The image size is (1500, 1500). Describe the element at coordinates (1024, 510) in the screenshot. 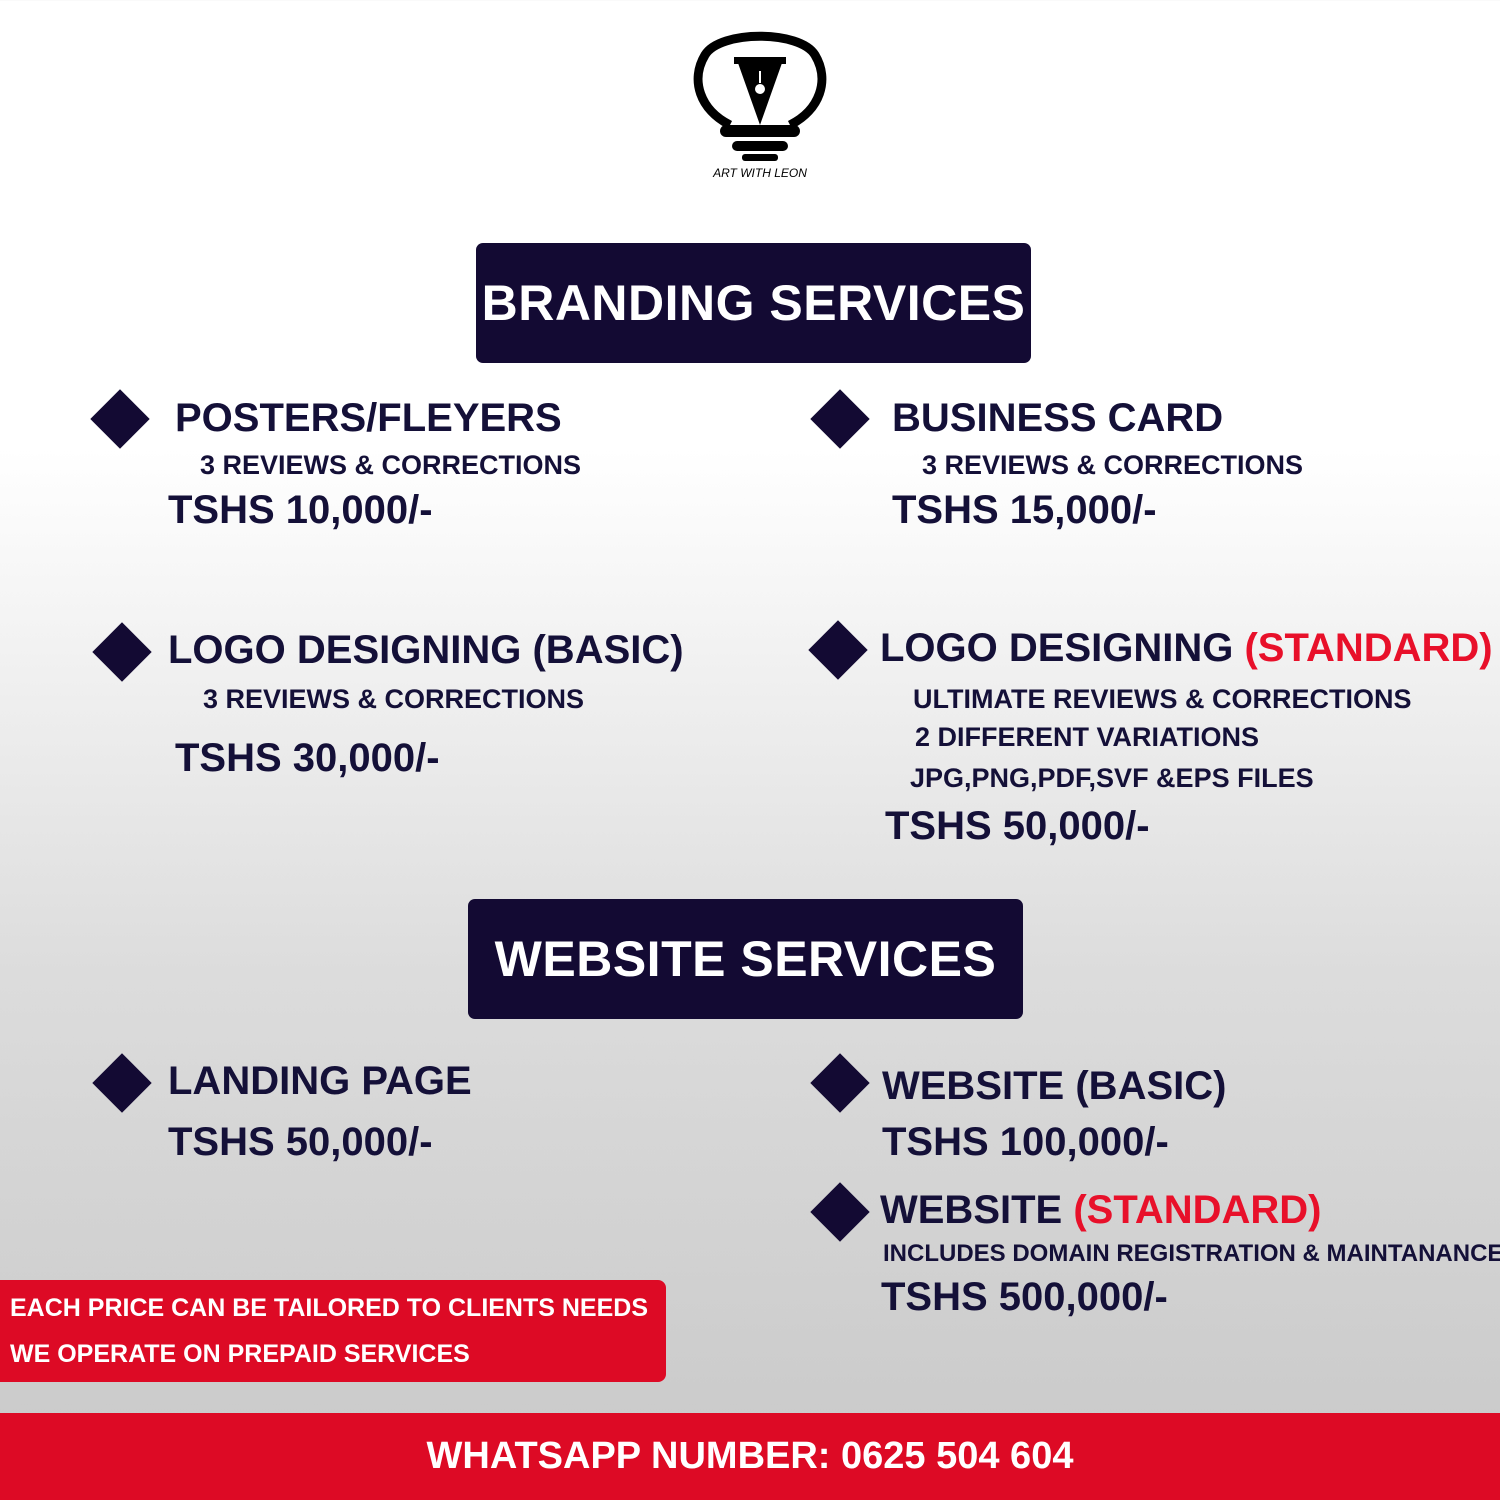

I see `business-card-price: TSHS 15,000/-` at that location.